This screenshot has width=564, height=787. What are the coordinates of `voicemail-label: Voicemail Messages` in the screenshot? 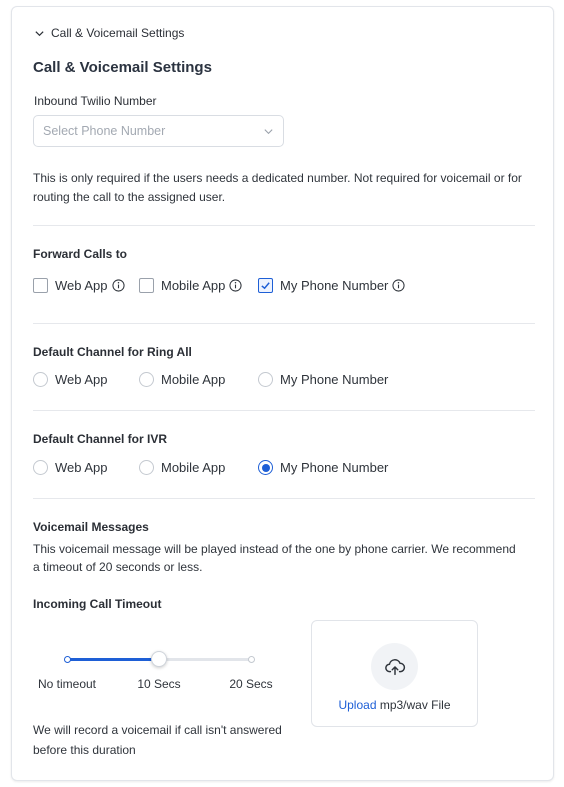 It's located at (91, 527).